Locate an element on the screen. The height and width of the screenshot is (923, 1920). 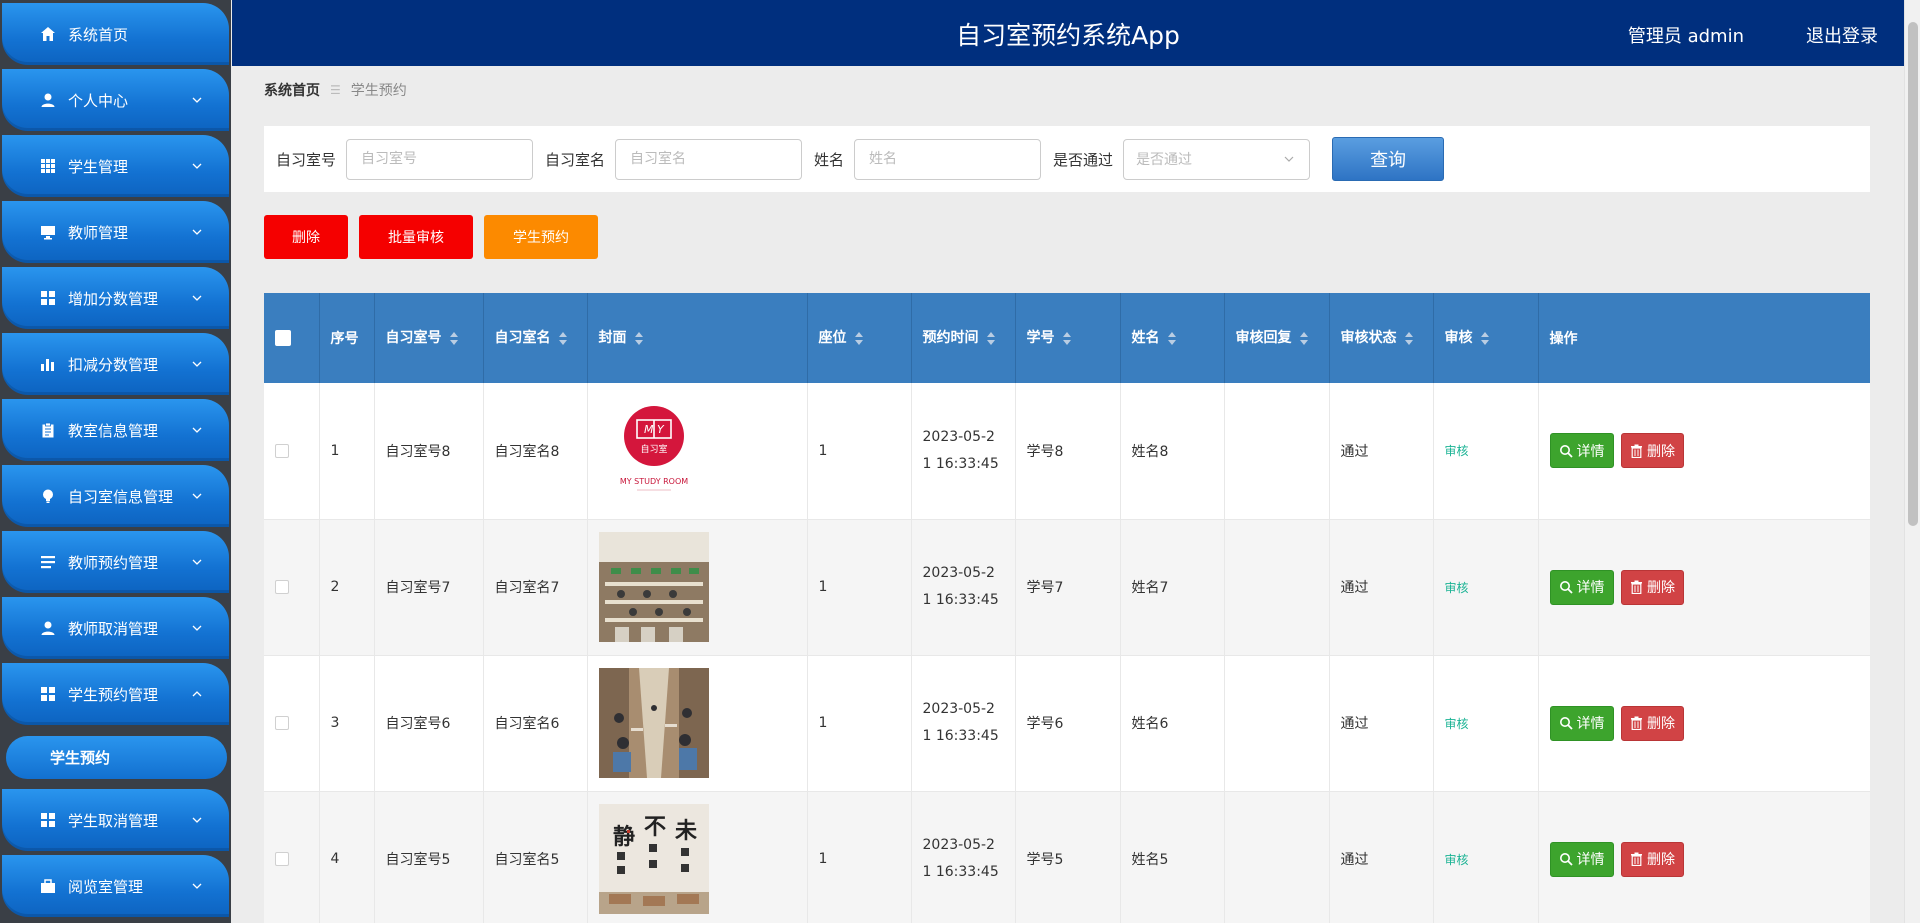
header-cover: 封面 is located at coordinates (697, 338).